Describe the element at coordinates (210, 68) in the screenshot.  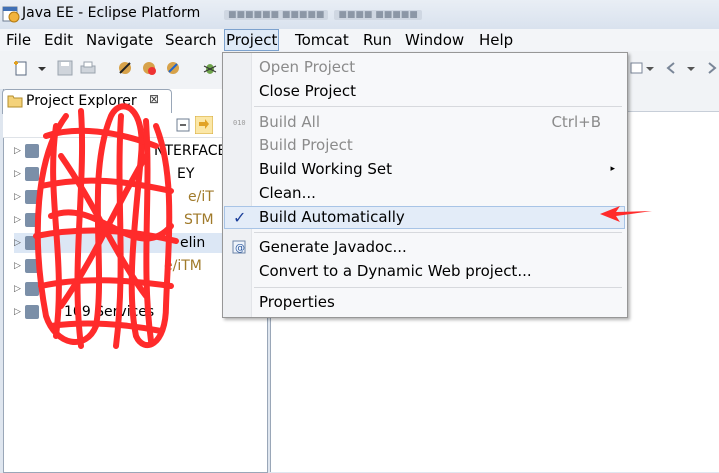
I see `debug-icon` at that location.